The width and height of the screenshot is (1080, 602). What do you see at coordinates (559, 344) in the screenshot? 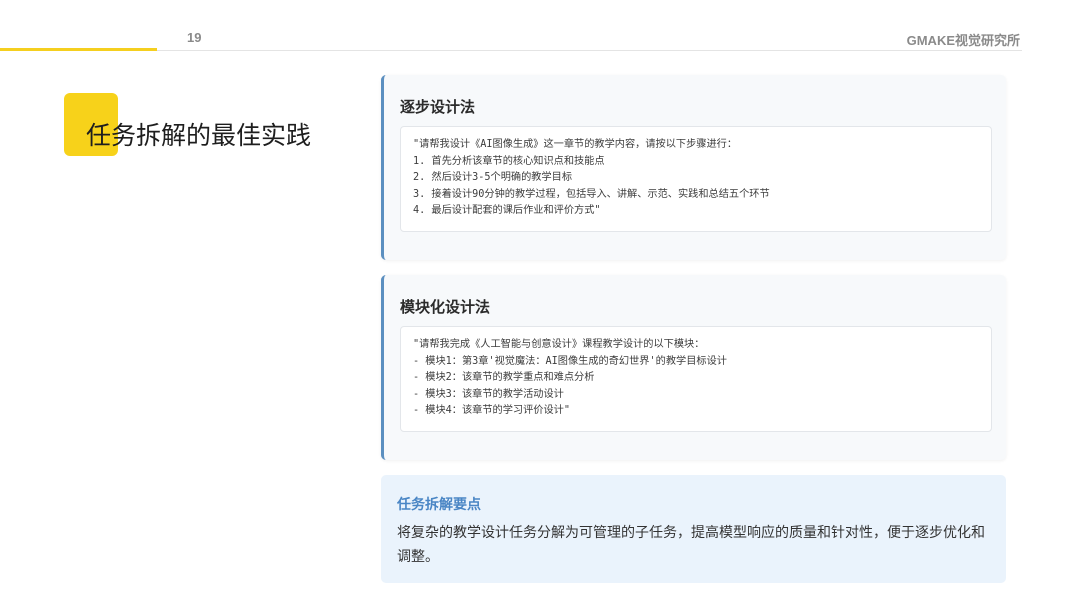
I see `prompt-line: "请帮我完成《人工智能与创意设计》课程教学设计的以下模块：` at bounding box center [559, 344].